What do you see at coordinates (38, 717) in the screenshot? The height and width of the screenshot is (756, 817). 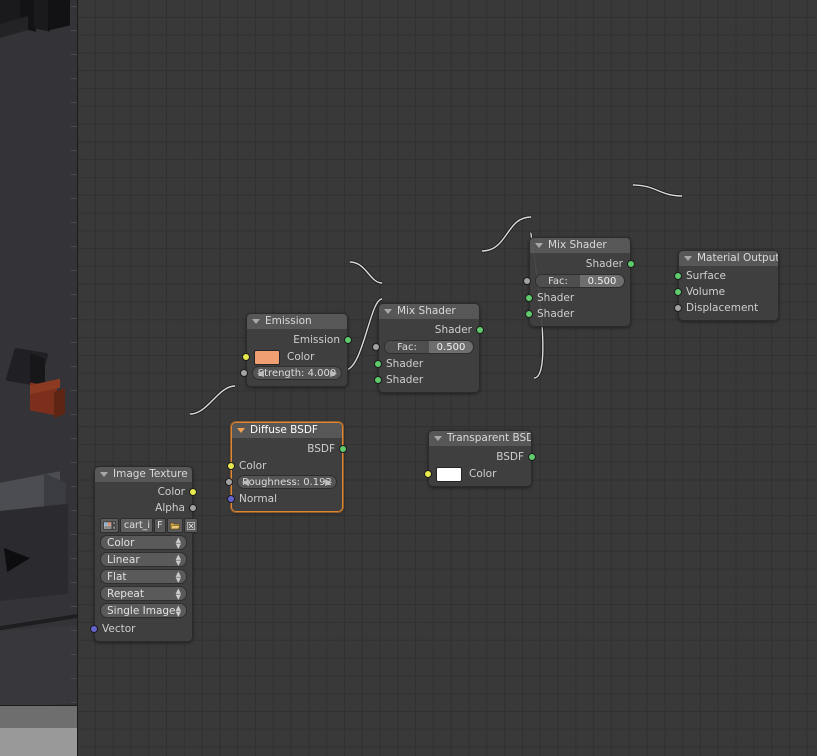 I see `viewport-header-bar` at bounding box center [38, 717].